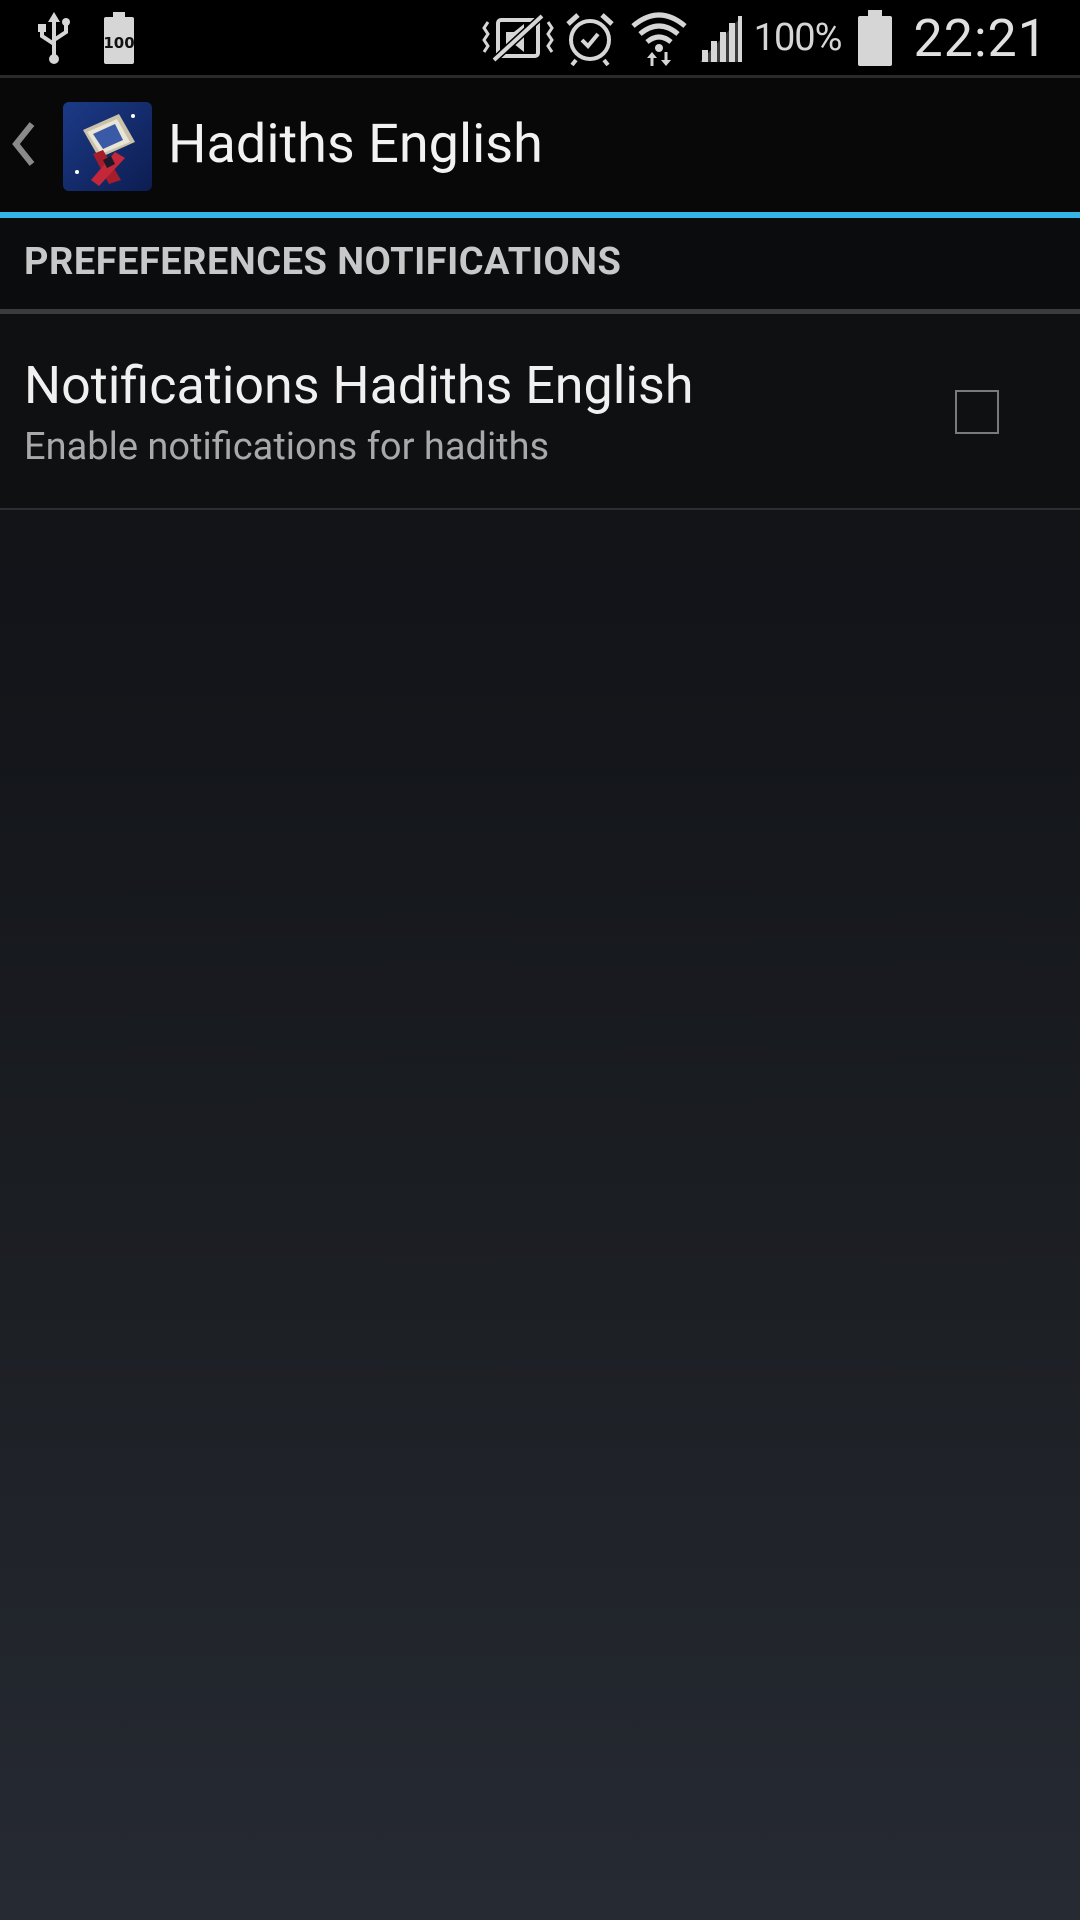 This screenshot has height=1920, width=1080. Describe the element at coordinates (798, 38) in the screenshot. I see `battery-percent: 100%` at that location.